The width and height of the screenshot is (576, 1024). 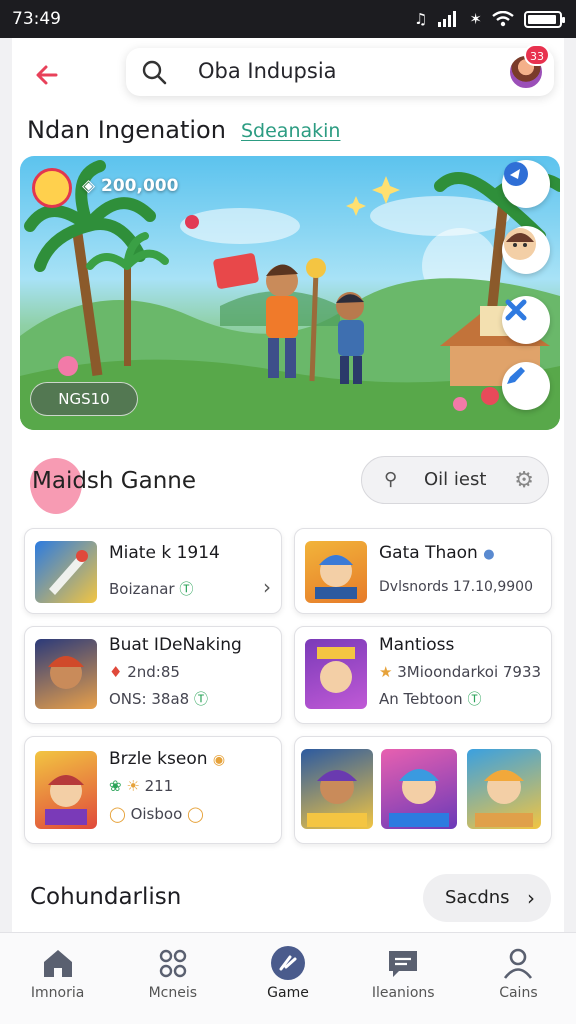 What do you see at coordinates (489, 554) in the screenshot?
I see `verified-icon: ●` at bounding box center [489, 554].